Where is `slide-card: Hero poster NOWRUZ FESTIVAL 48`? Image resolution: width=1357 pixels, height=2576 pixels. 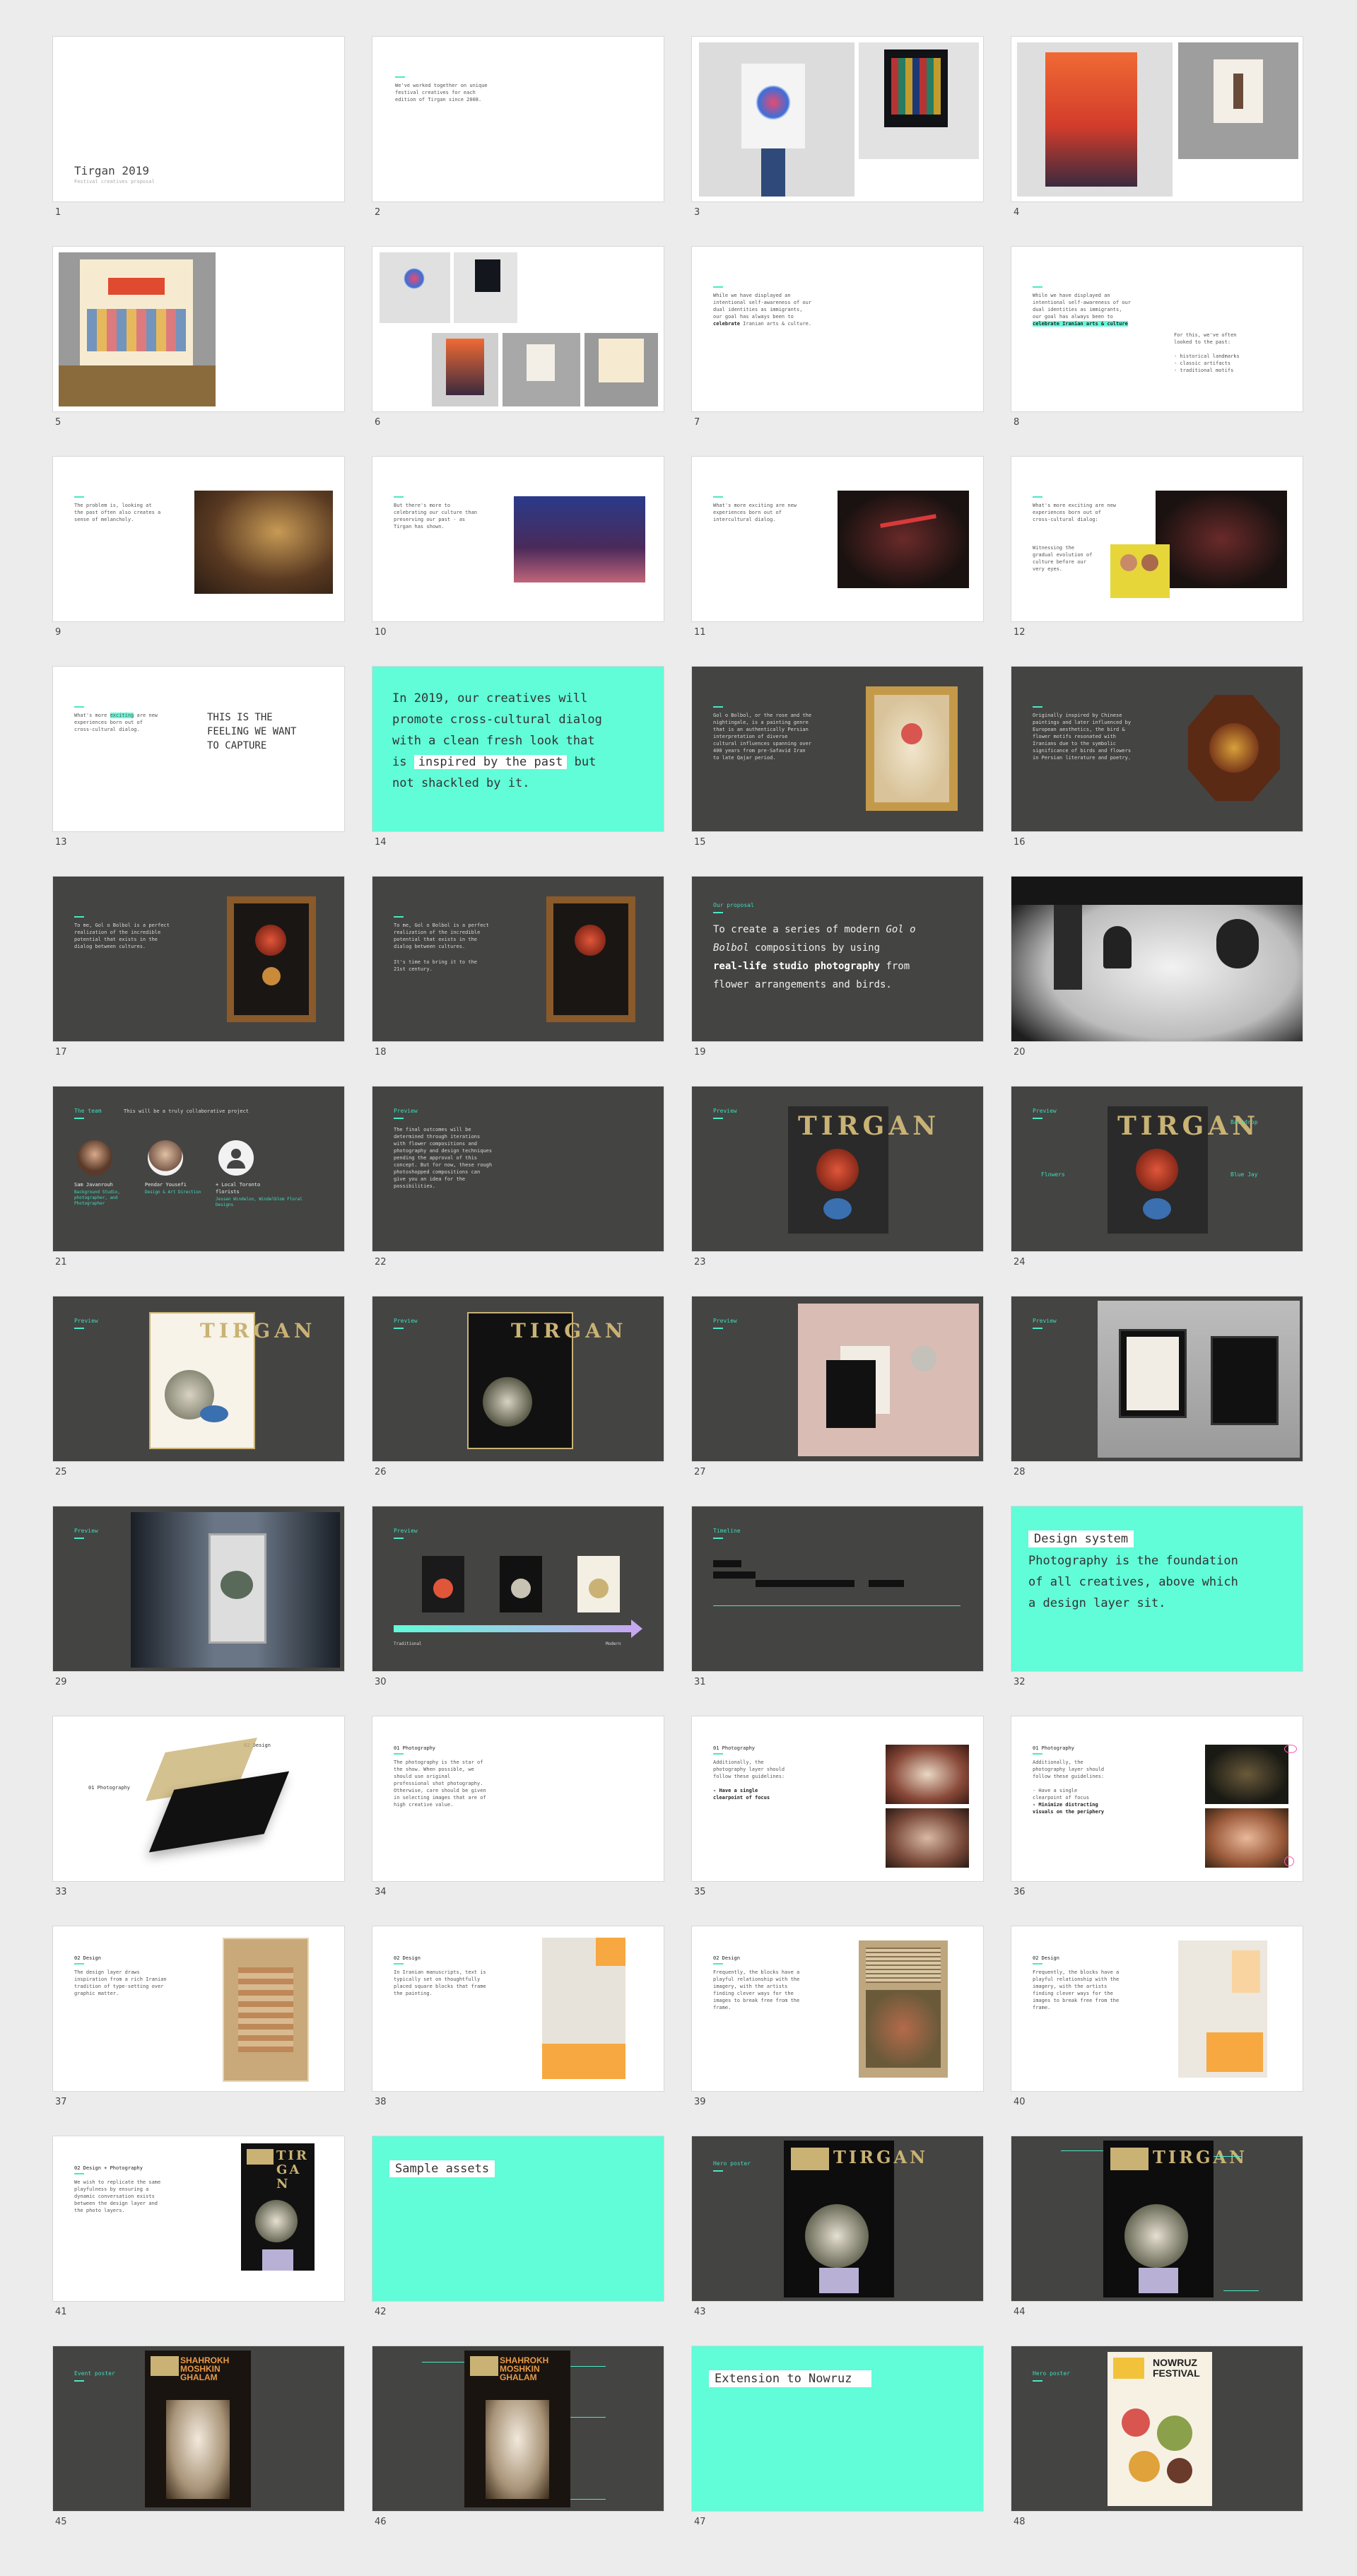 slide-card: Hero poster NOWRUZ FESTIVAL 48 is located at coordinates (1157, 2436).